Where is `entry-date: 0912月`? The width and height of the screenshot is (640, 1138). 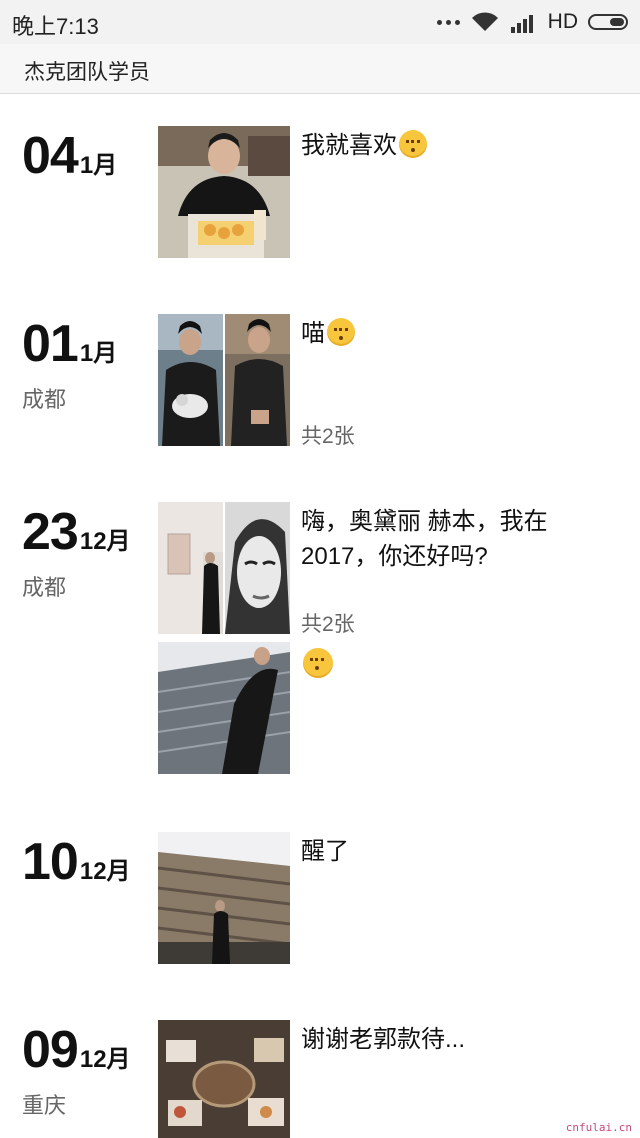 entry-date: 0912月 is located at coordinates (76, 1050).